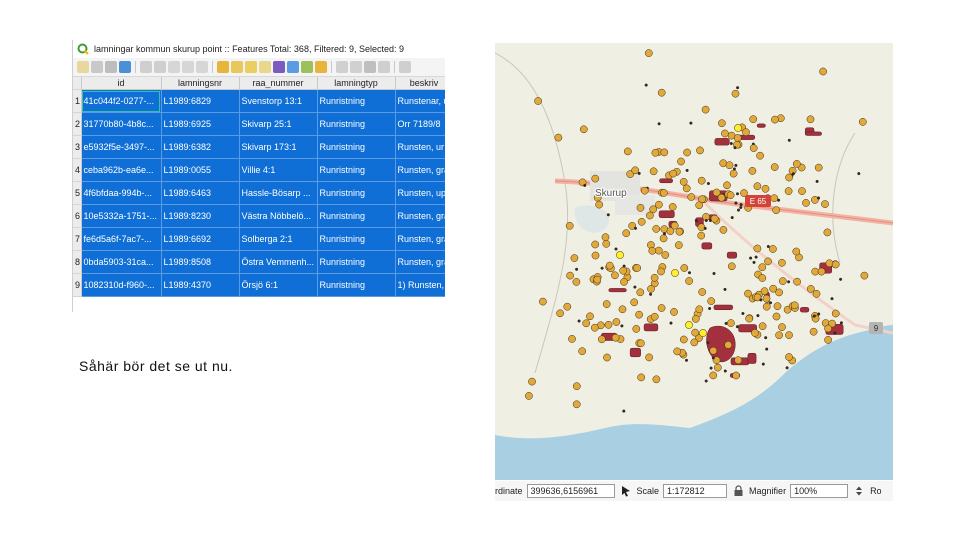  What do you see at coordinates (83, 67) in the screenshot?
I see `toggle-editing-icon` at bounding box center [83, 67].